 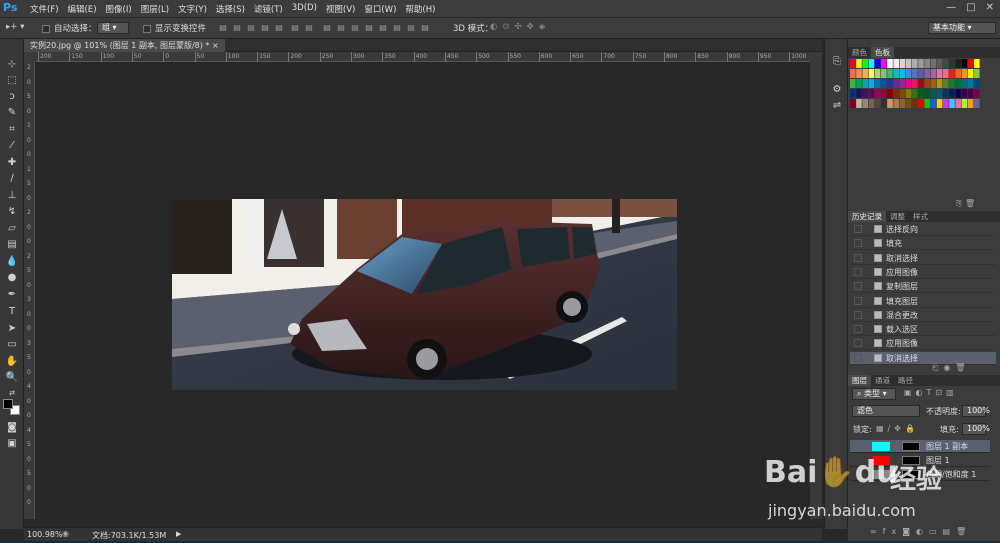 I want to click on visibility-icon, so click(x=859, y=446).